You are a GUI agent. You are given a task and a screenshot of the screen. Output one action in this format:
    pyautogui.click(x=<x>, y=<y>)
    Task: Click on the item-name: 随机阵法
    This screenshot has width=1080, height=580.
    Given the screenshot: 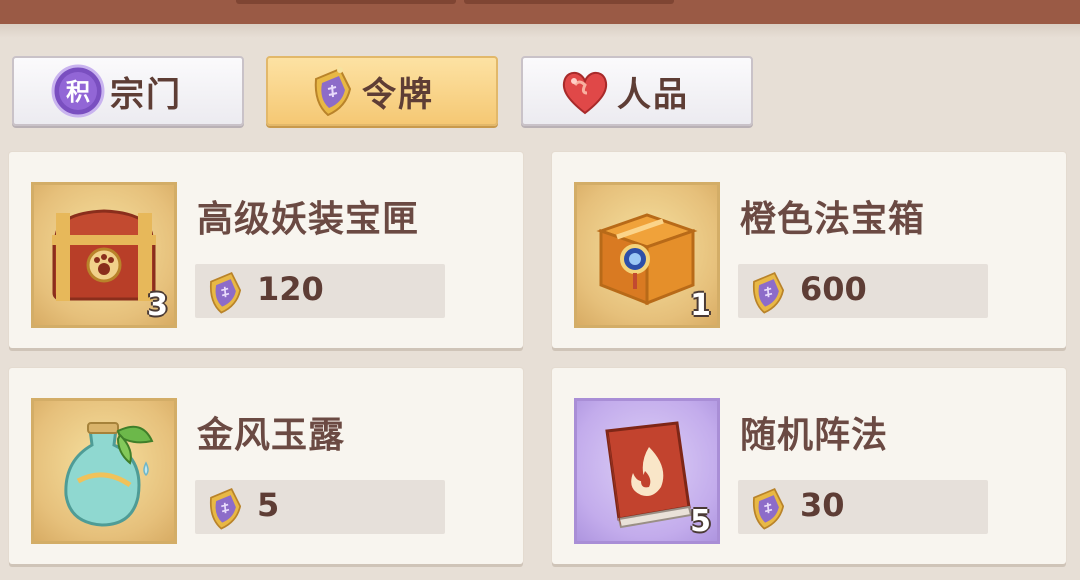 What is the action you would take?
    pyautogui.click(x=814, y=435)
    